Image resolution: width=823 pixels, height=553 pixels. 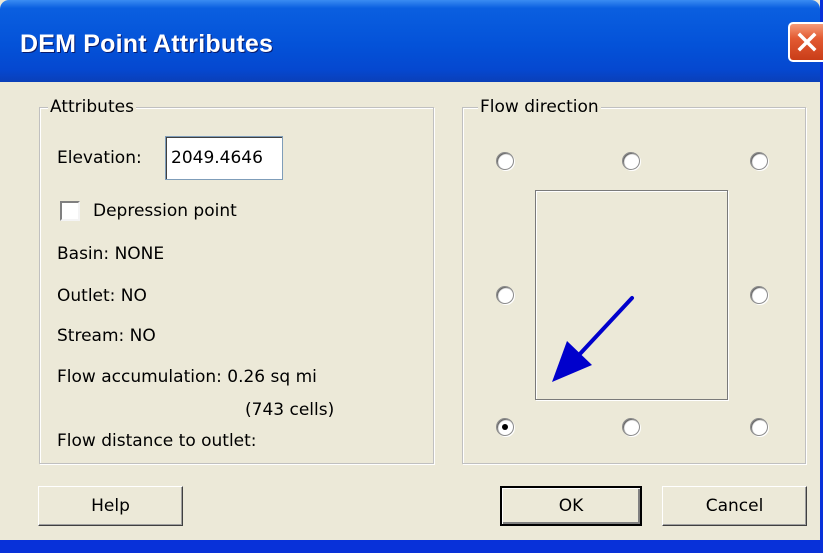 What do you see at coordinates (539, 107) in the screenshot?
I see `flow-direction-group-label: Flow direction` at bounding box center [539, 107].